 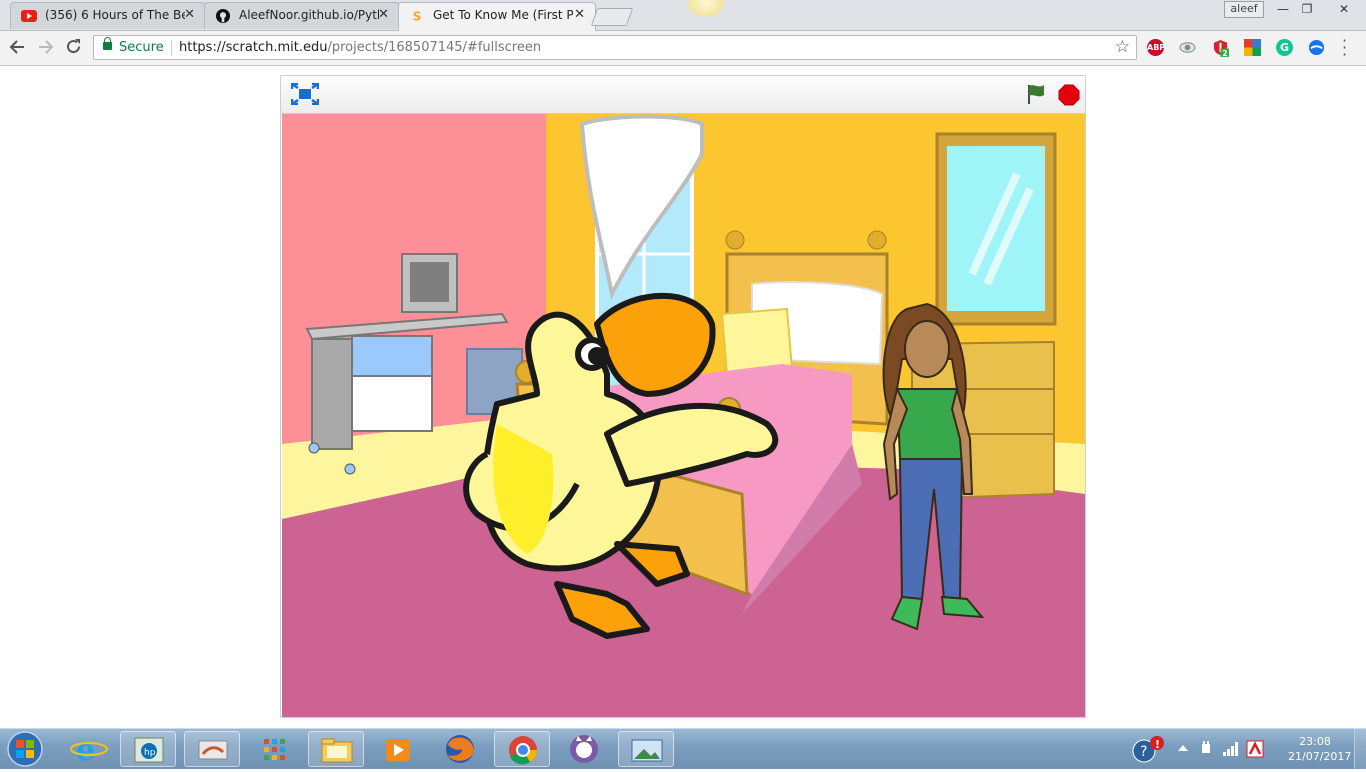 I want to click on ie-icon: e, so click(x=90, y=749).